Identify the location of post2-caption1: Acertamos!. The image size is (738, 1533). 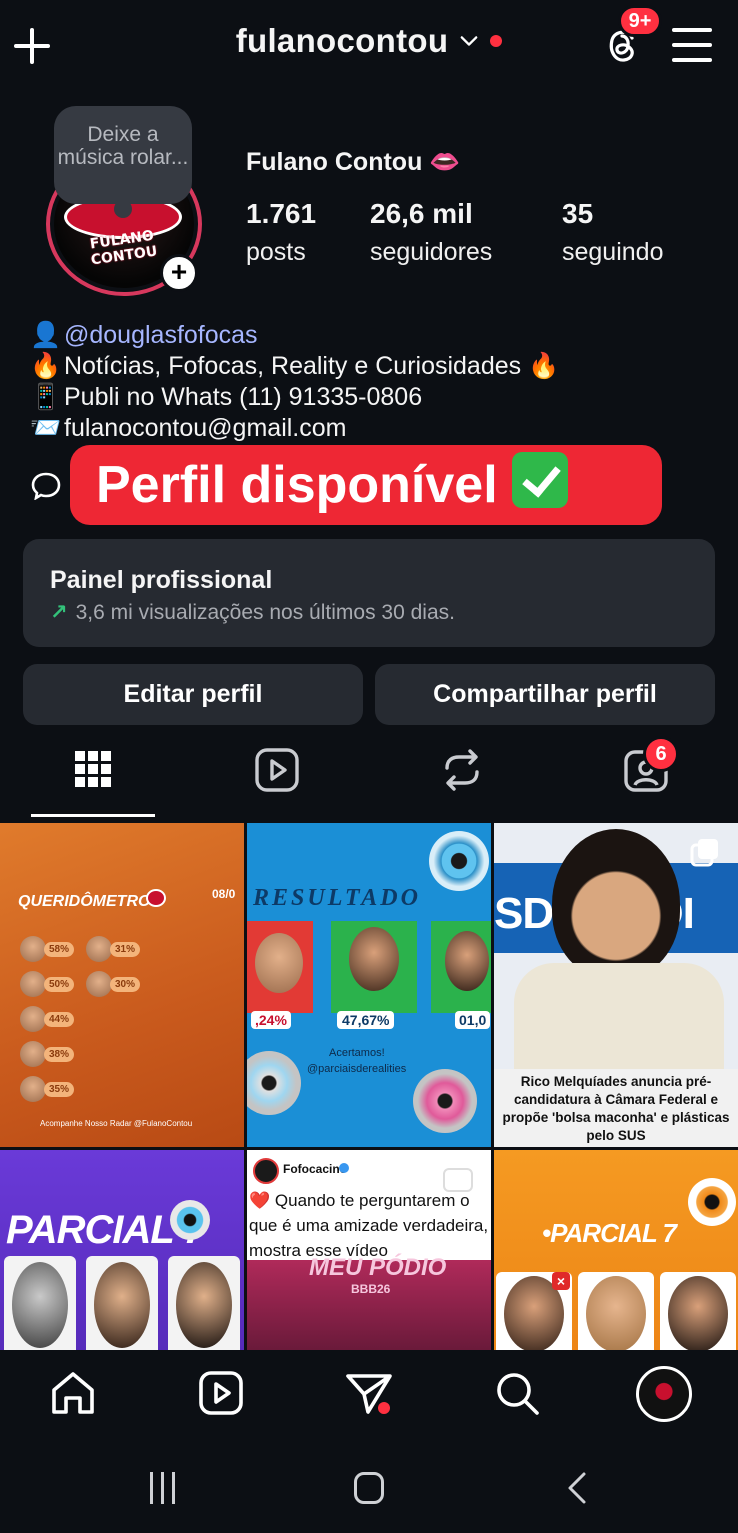
(357, 1053).